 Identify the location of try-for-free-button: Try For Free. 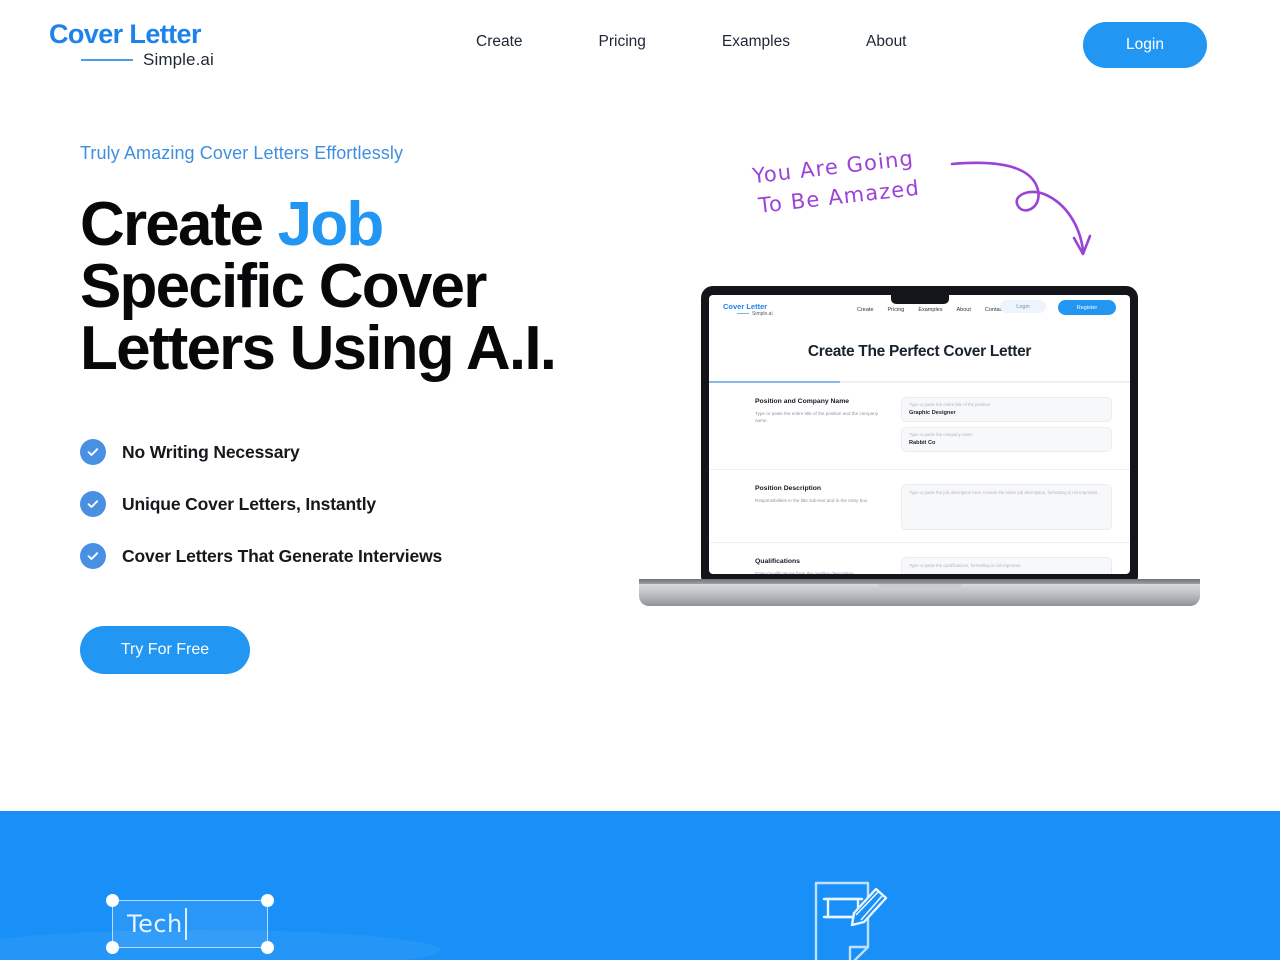
(165, 650).